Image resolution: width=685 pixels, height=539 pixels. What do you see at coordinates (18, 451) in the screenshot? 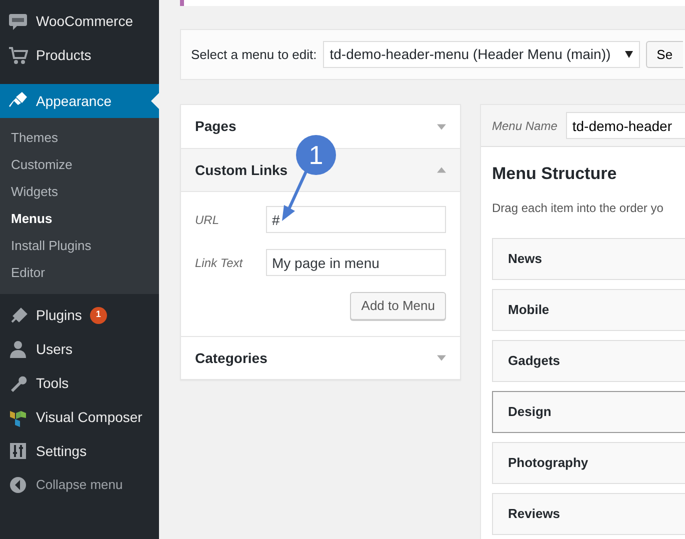
I see `sliders-icon` at bounding box center [18, 451].